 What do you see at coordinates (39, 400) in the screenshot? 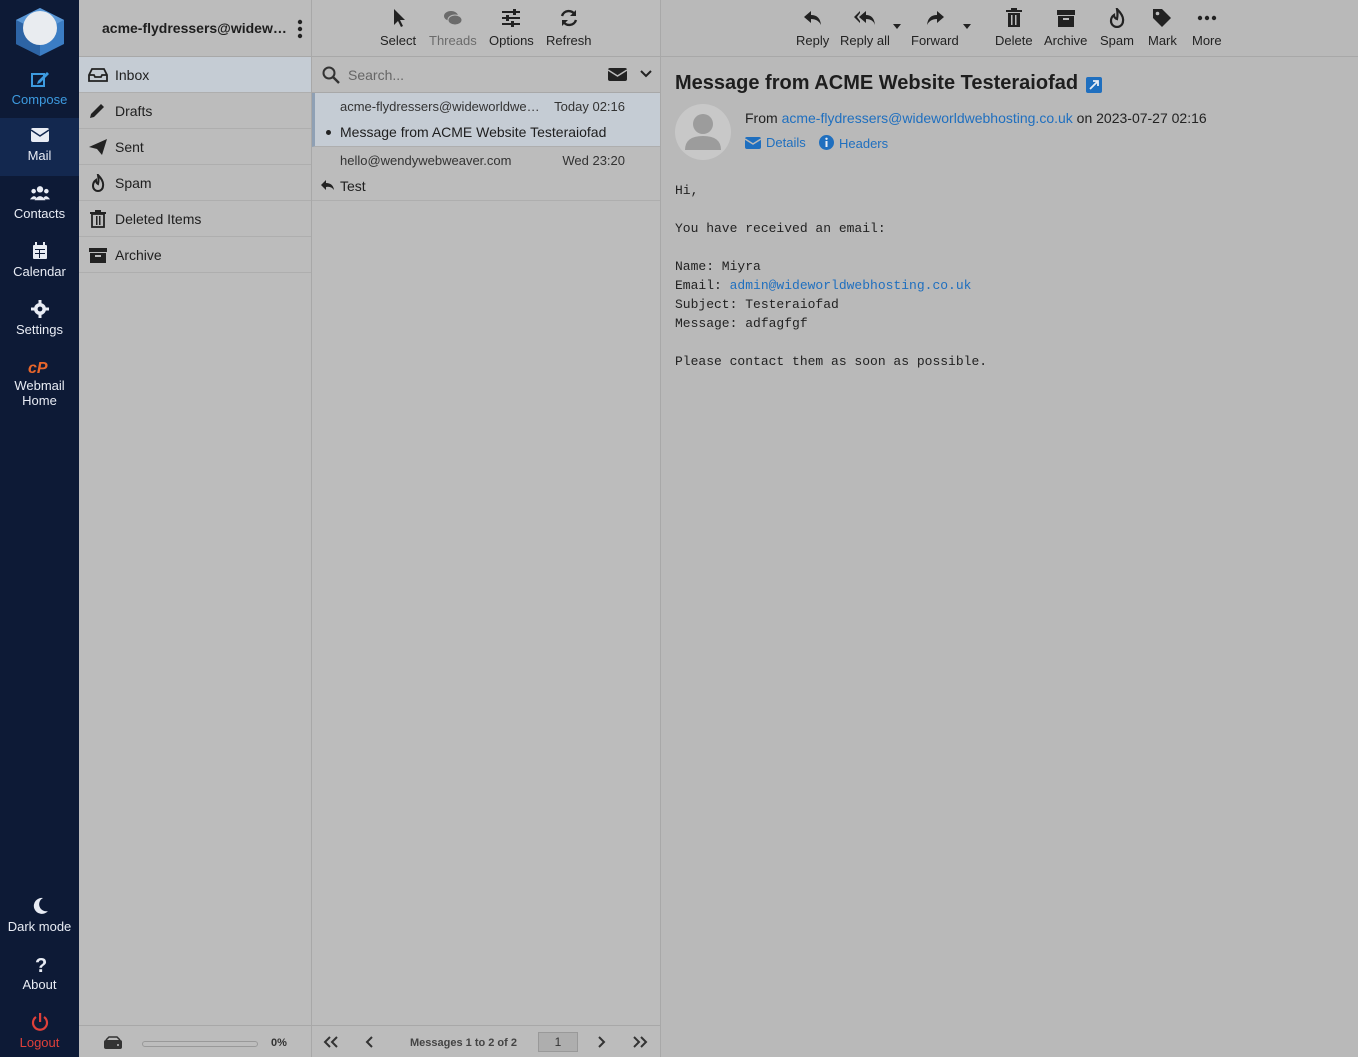
I see `nav-webmail-home-label-line2: Home` at bounding box center [39, 400].